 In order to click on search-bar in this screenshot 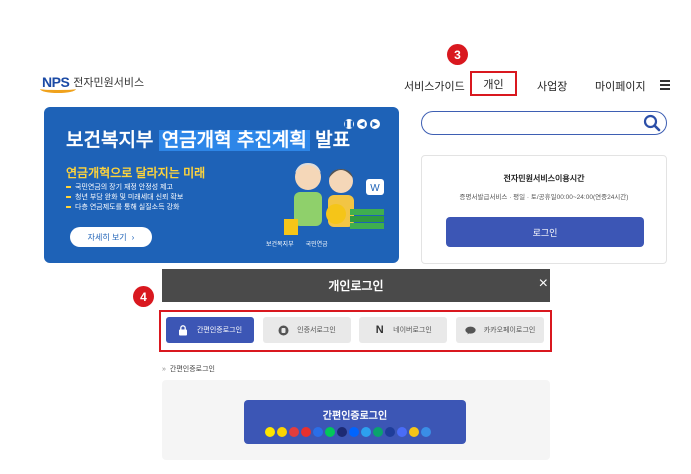, I will do `click(544, 123)`.